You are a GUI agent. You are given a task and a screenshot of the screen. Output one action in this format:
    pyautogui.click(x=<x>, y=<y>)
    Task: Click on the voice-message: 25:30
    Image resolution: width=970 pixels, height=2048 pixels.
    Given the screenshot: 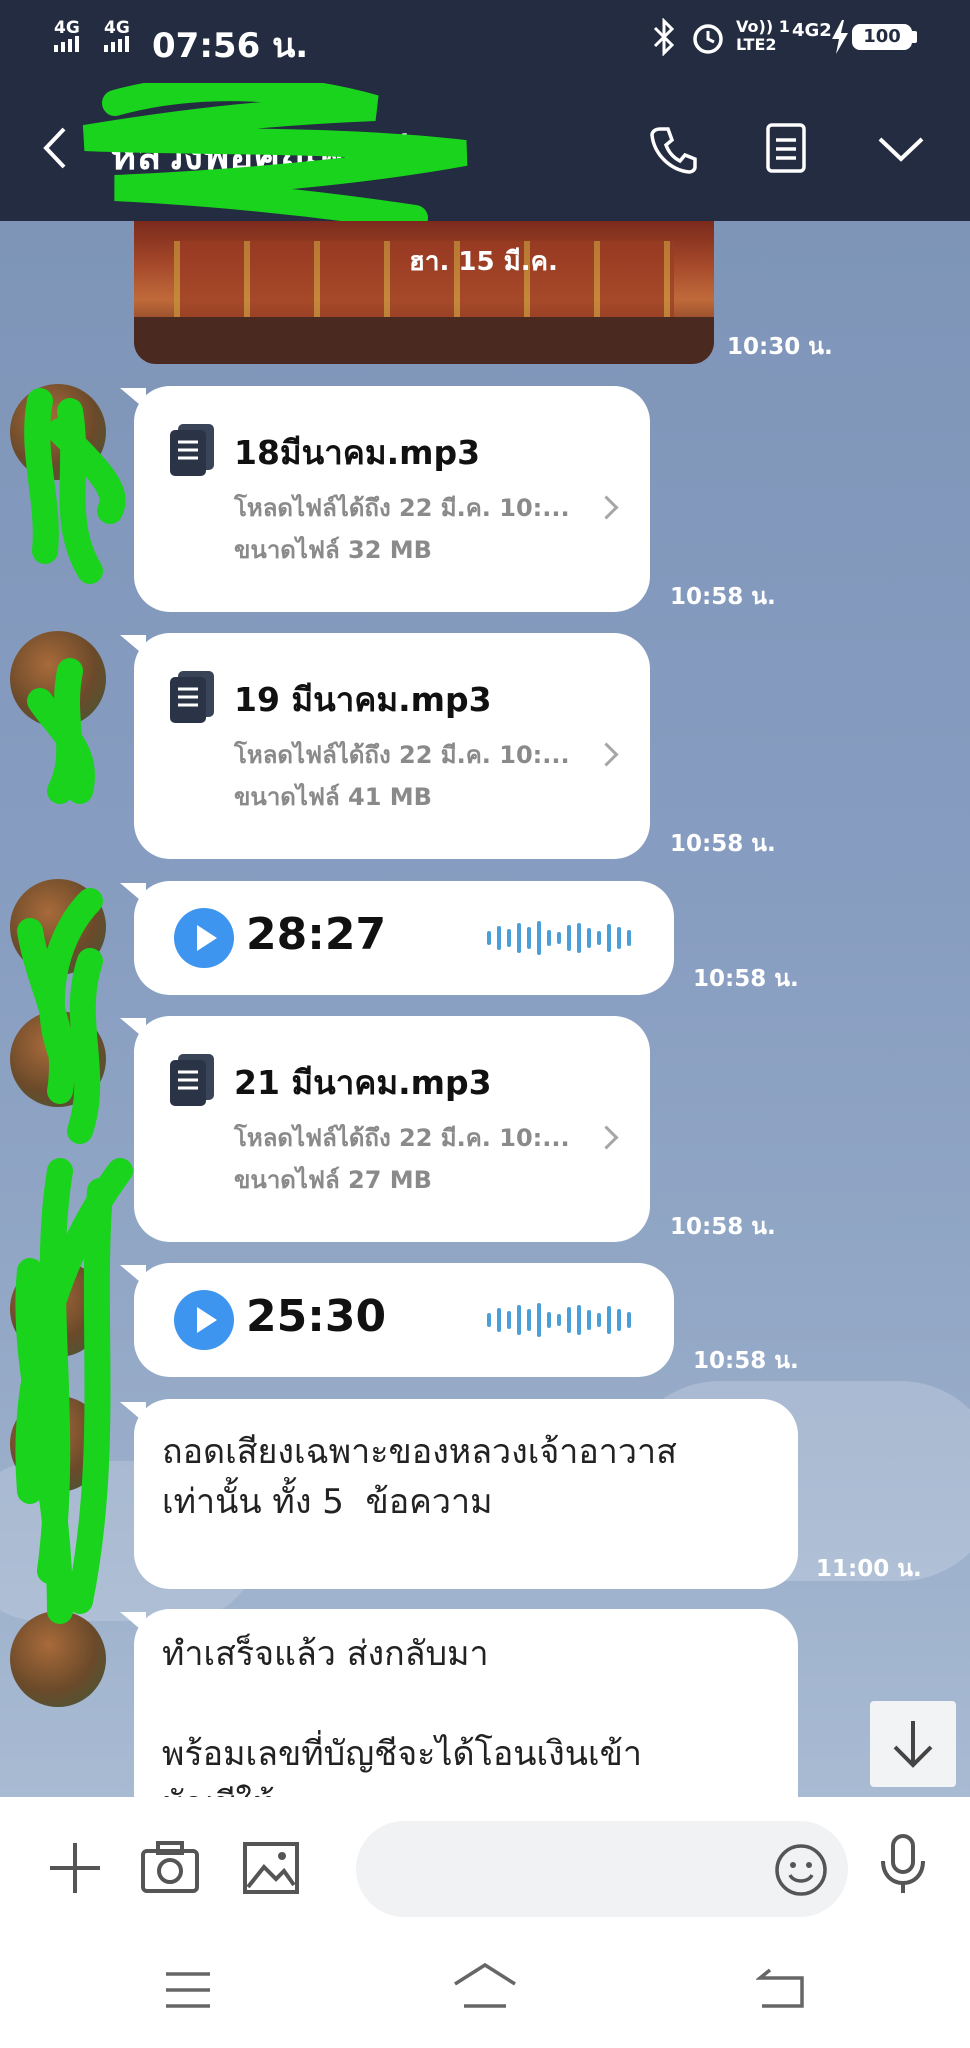 What is the action you would take?
    pyautogui.click(x=404, y=1320)
    